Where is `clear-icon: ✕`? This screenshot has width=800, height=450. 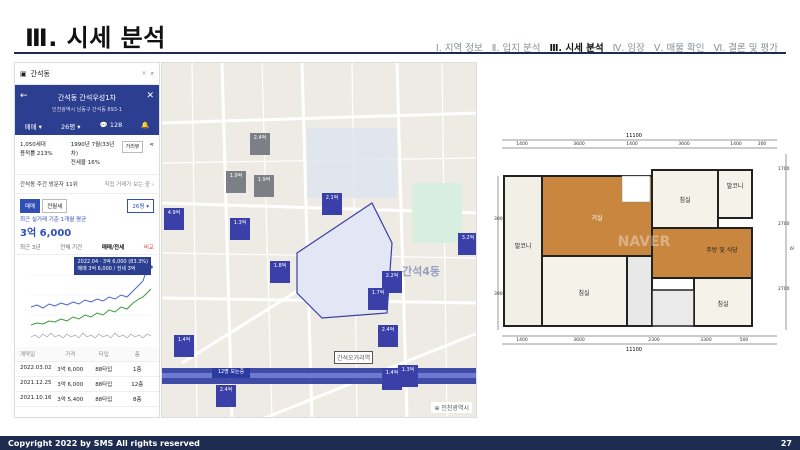
clear-icon: ✕ is located at coordinates (144, 73).